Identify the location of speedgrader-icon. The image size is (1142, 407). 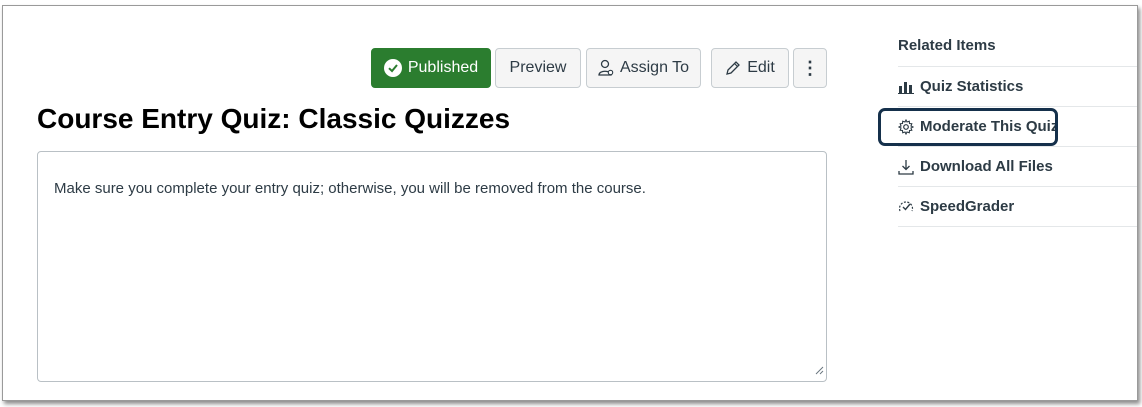
(908, 207).